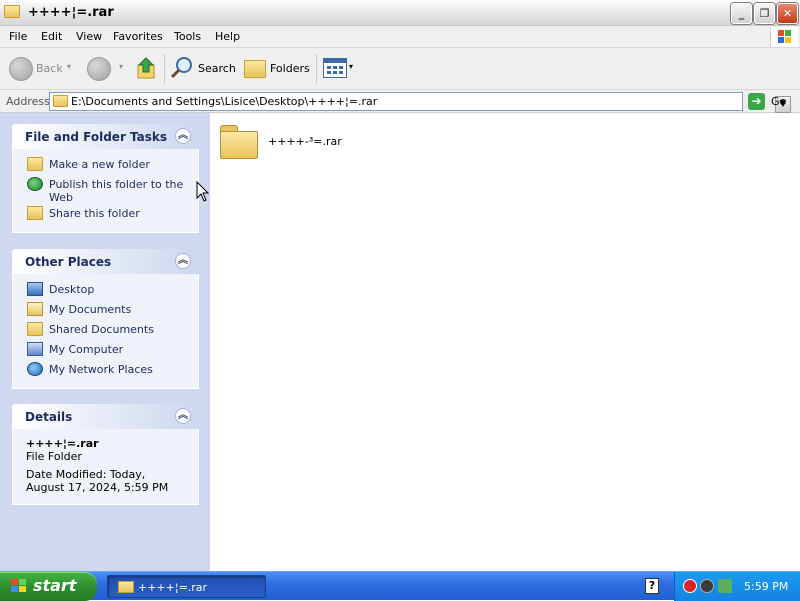  Describe the element at coordinates (400, 69) in the screenshot. I see `toolbar: Back ▾ ▾ Search Folders ▾` at that location.